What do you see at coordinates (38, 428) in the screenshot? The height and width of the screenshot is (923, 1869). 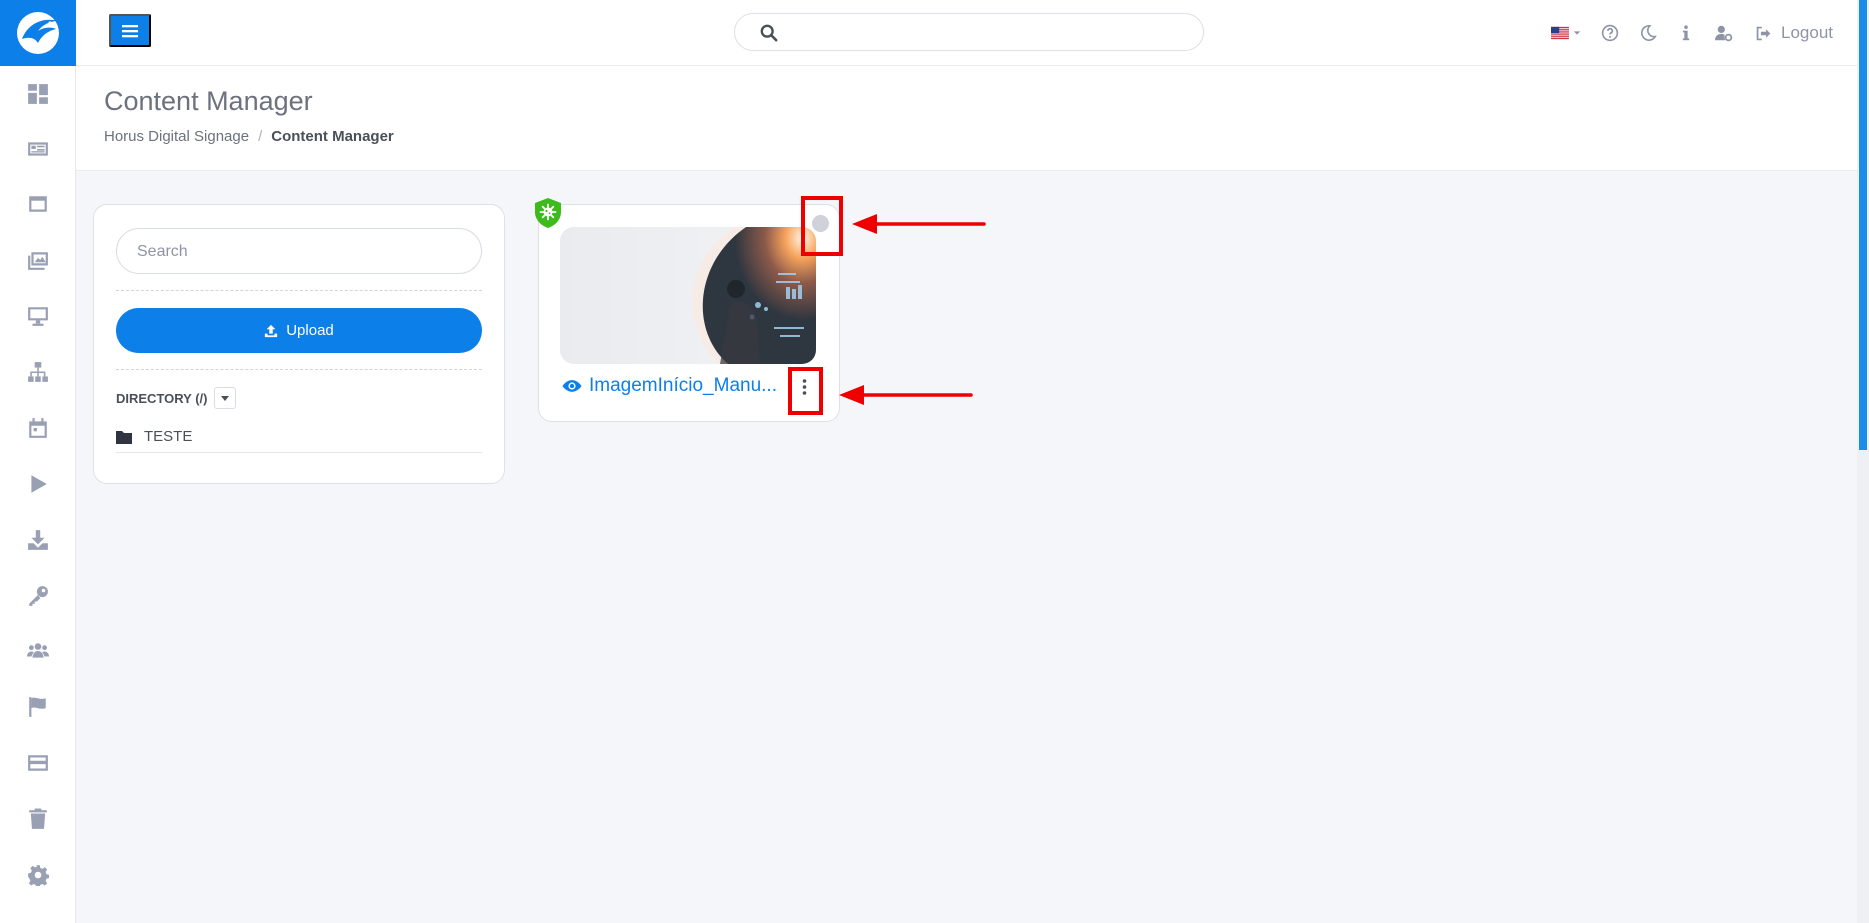 I see `calendar-icon` at bounding box center [38, 428].